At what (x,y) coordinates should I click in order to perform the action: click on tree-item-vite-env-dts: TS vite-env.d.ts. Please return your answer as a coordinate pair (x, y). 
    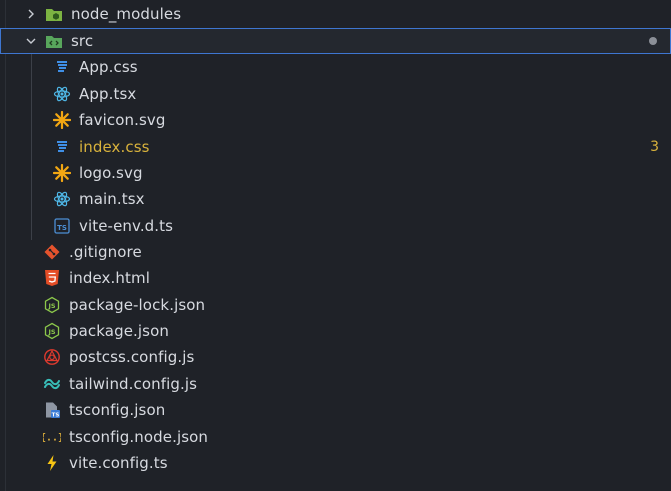
    Looking at the image, I should click on (335, 226).